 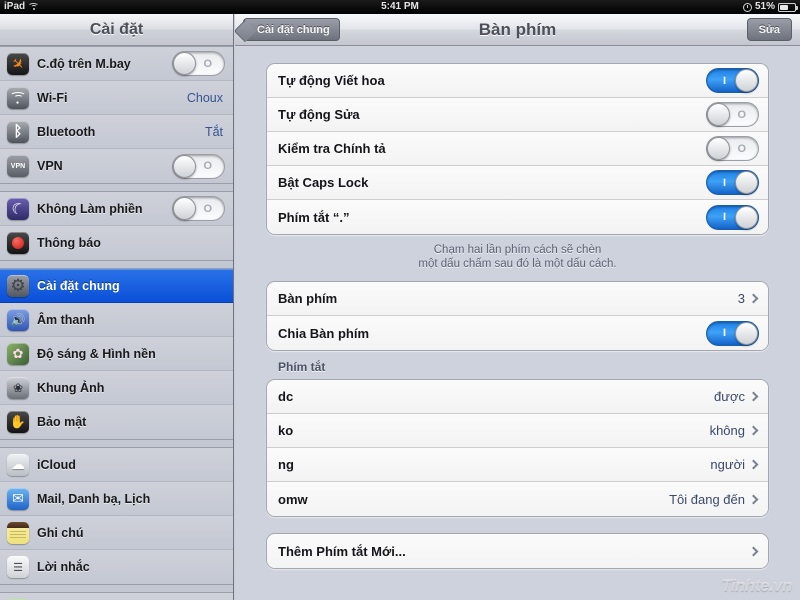 I want to click on row-label: Phím tắt “.”, so click(x=314, y=217).